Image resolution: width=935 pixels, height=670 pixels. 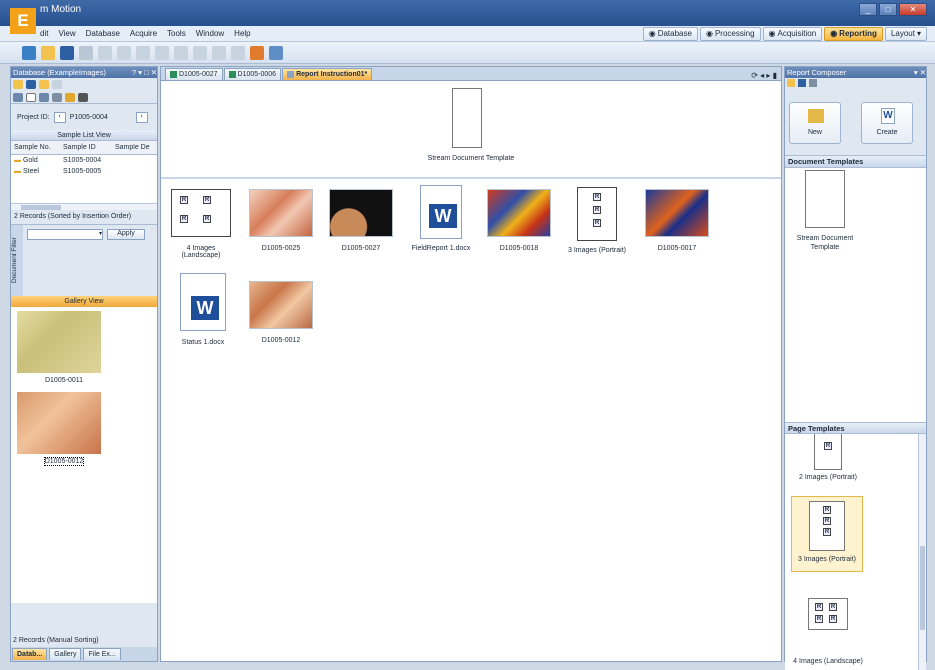 I want to click on tab-report-instruction: Report Instruction01*, so click(x=327, y=74).